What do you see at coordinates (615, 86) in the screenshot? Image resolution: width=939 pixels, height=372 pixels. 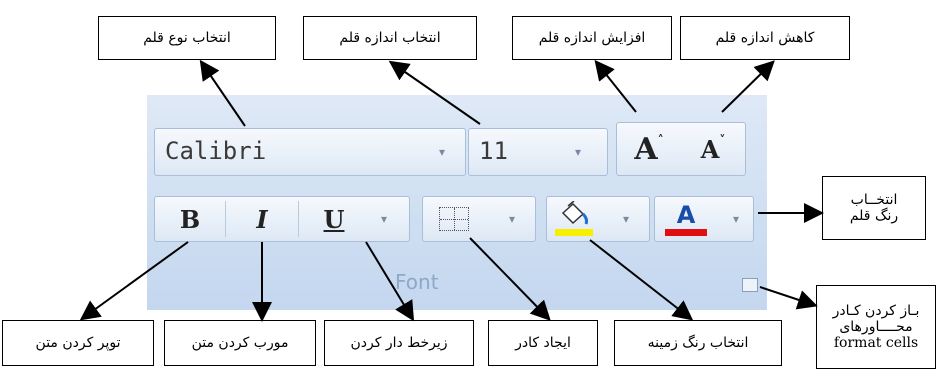 I see `arrow-grow-font` at bounding box center [615, 86].